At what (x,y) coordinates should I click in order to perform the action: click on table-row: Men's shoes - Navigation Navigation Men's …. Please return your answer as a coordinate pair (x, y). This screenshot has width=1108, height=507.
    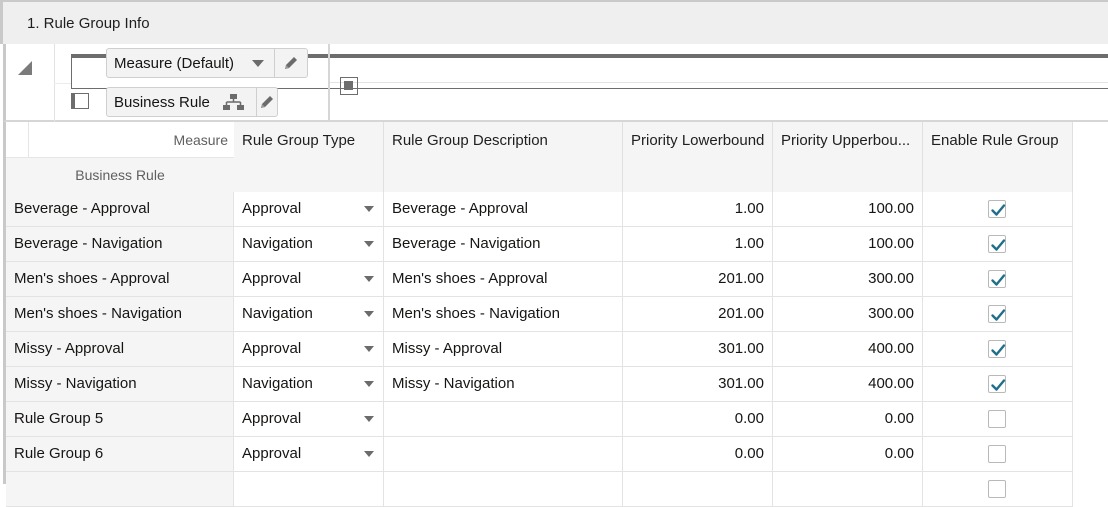
    Looking at the image, I should click on (539, 314).